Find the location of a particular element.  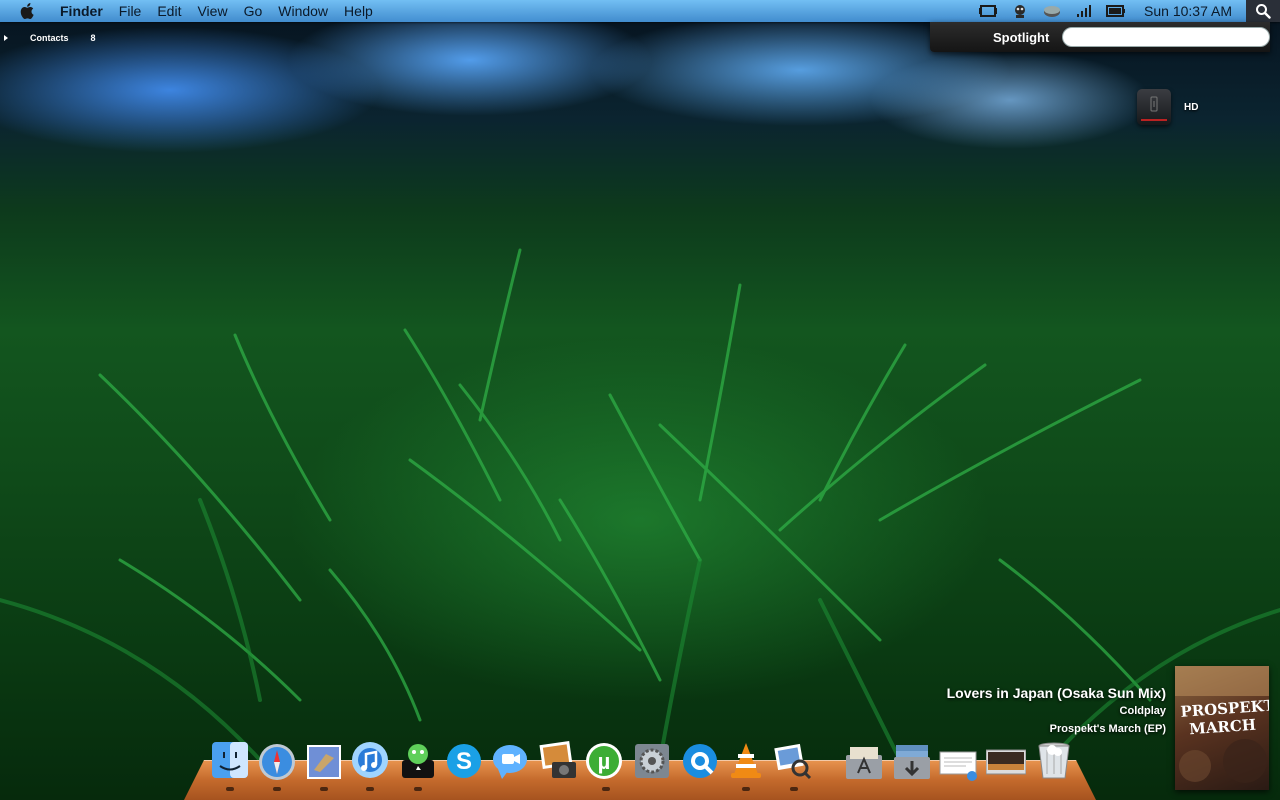

spotlight-label: Spotlight is located at coordinates (1021, 37).